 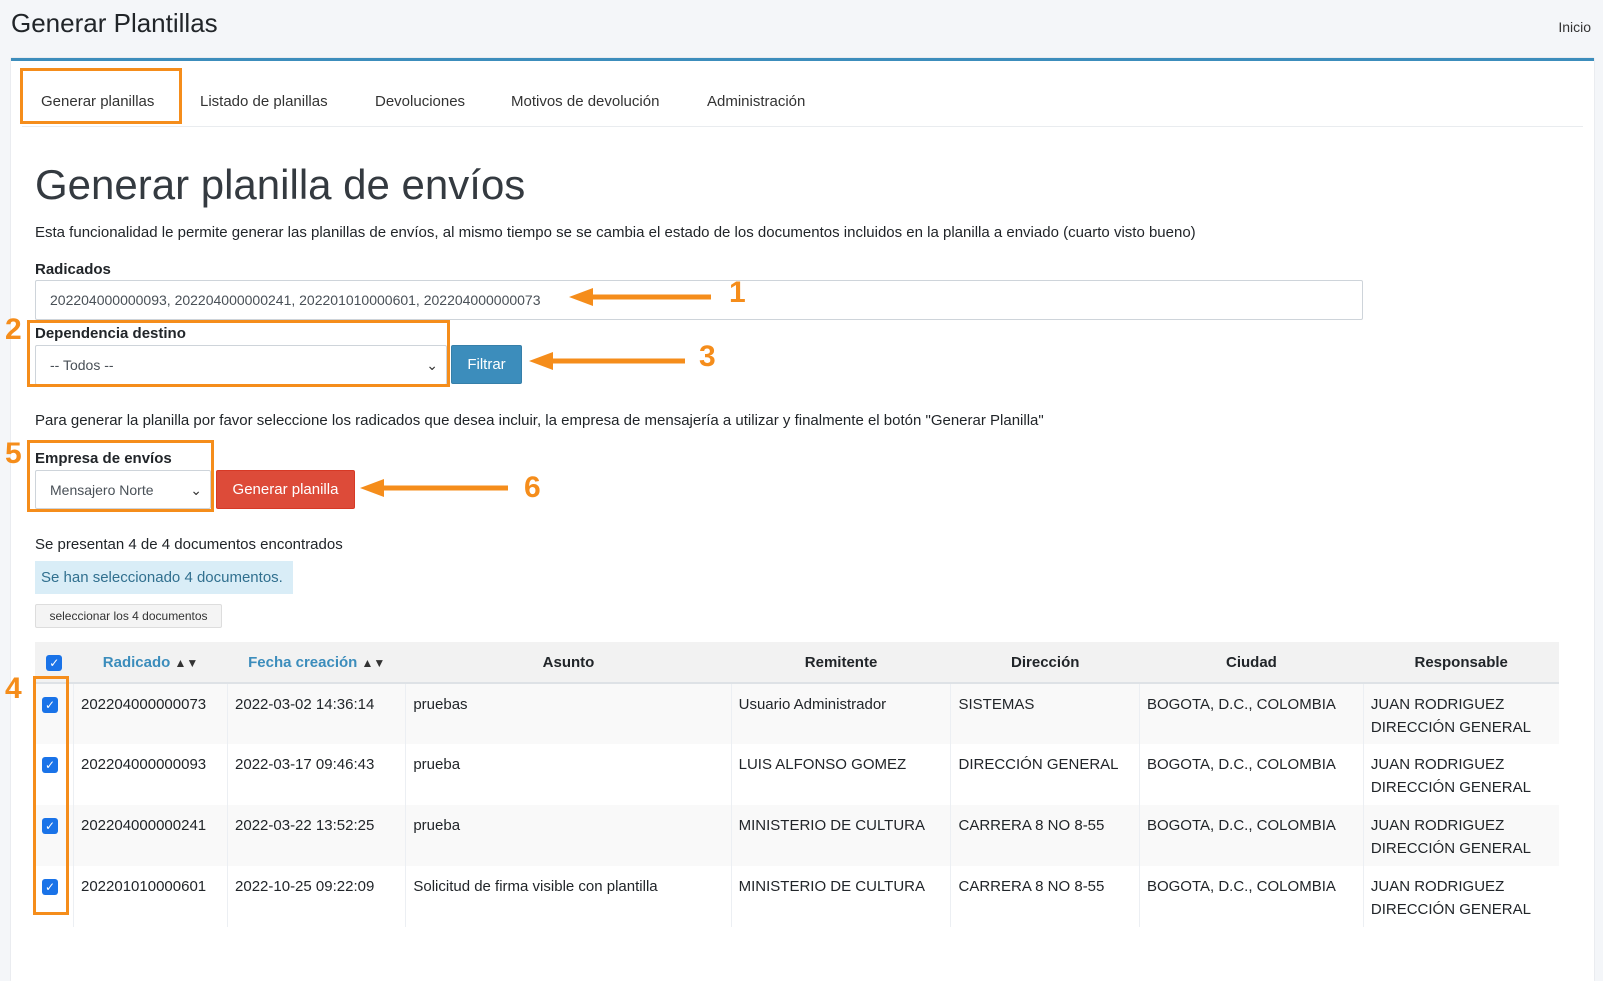 I want to click on selected-alert: Se han seleccionado 4 documentos., so click(x=164, y=577).